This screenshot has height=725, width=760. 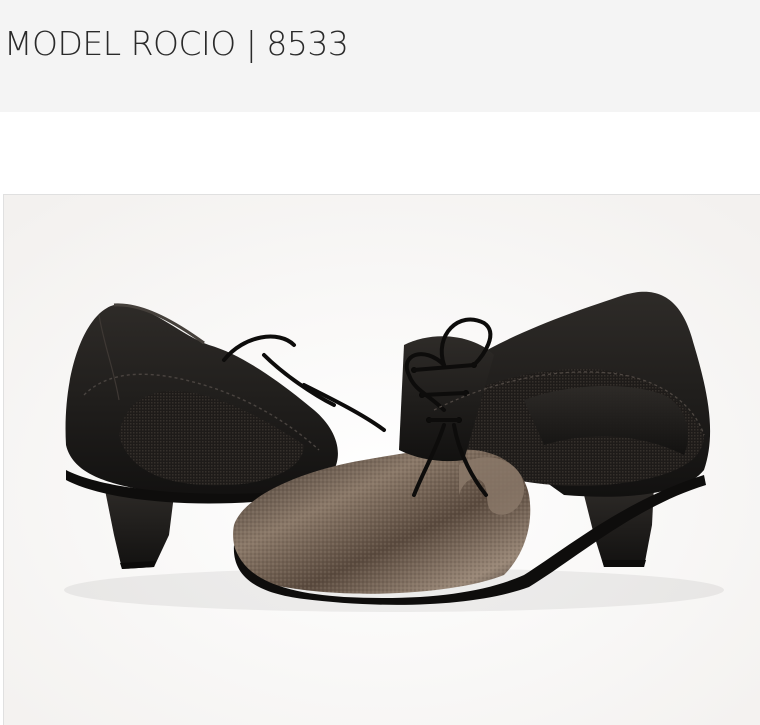 What do you see at coordinates (176, 43) in the screenshot?
I see `page-title: MODEL ROCIO | 8533` at bounding box center [176, 43].